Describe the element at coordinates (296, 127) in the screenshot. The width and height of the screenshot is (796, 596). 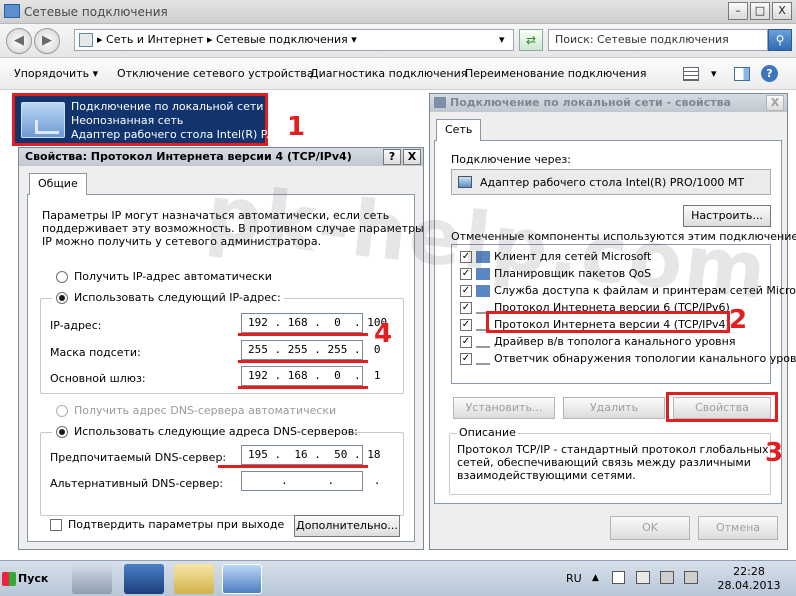
I see `annotation-1: 1` at that location.